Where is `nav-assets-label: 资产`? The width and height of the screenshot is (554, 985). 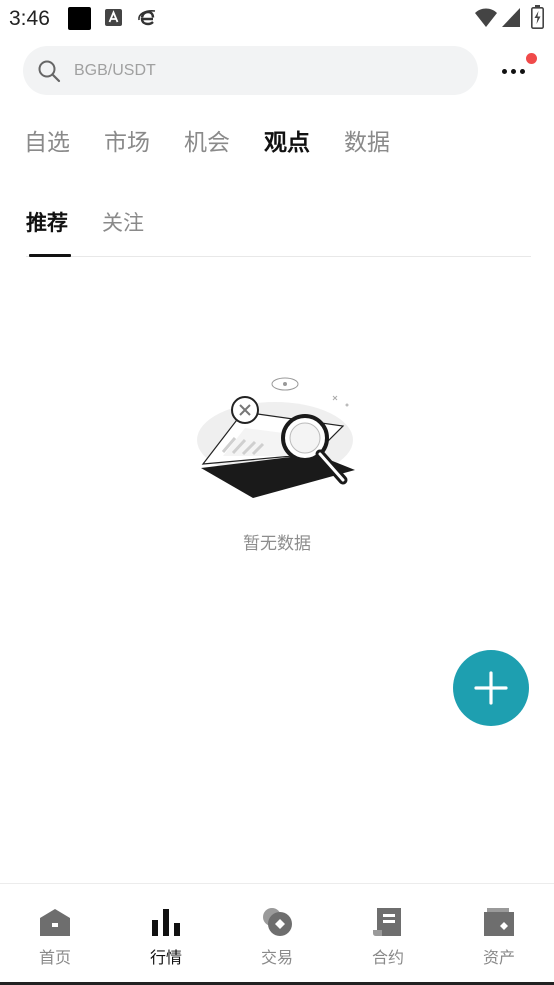 nav-assets-label: 资产 is located at coordinates (498, 957).